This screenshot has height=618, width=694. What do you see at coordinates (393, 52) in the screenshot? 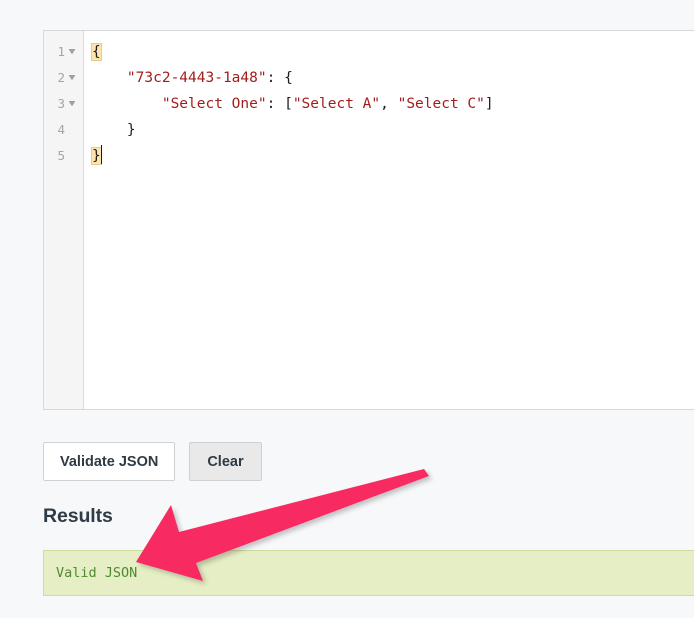
I see `code-line: {` at bounding box center [393, 52].